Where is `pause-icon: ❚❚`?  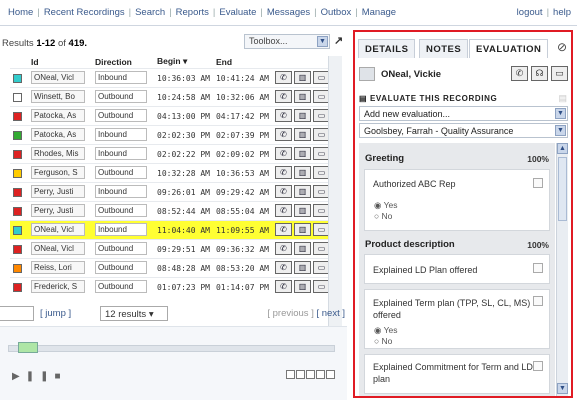 pause-icon: ❚❚ is located at coordinates (40, 376).